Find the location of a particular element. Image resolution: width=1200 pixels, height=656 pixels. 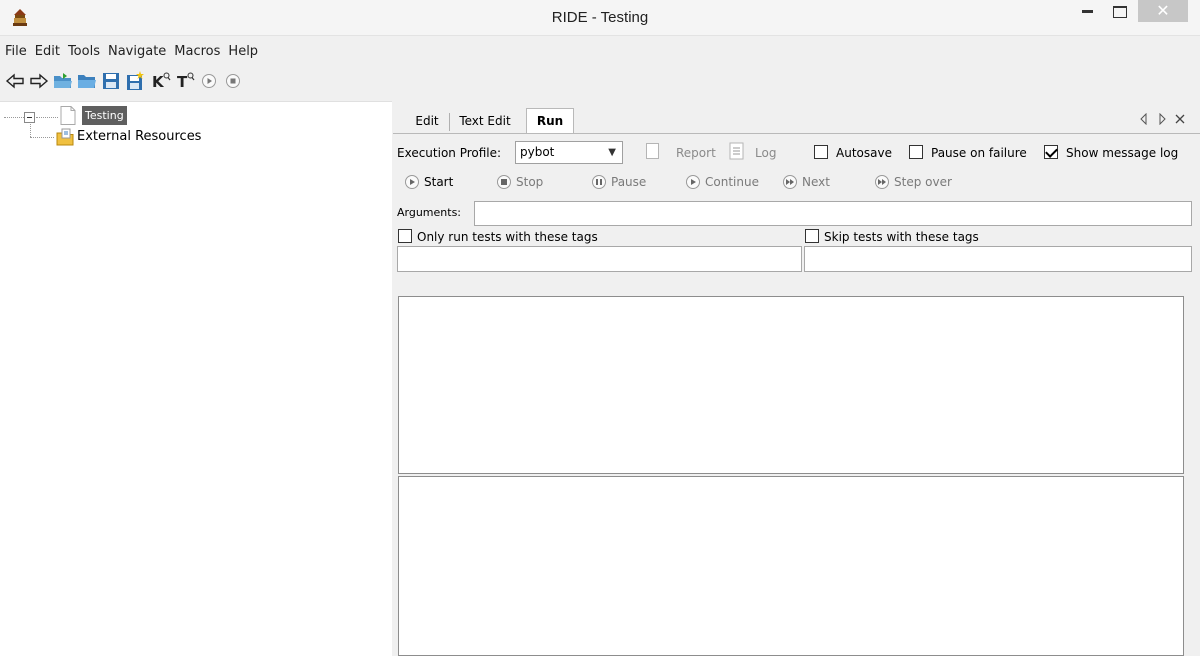

menu-tools: Tools is located at coordinates (84, 52).